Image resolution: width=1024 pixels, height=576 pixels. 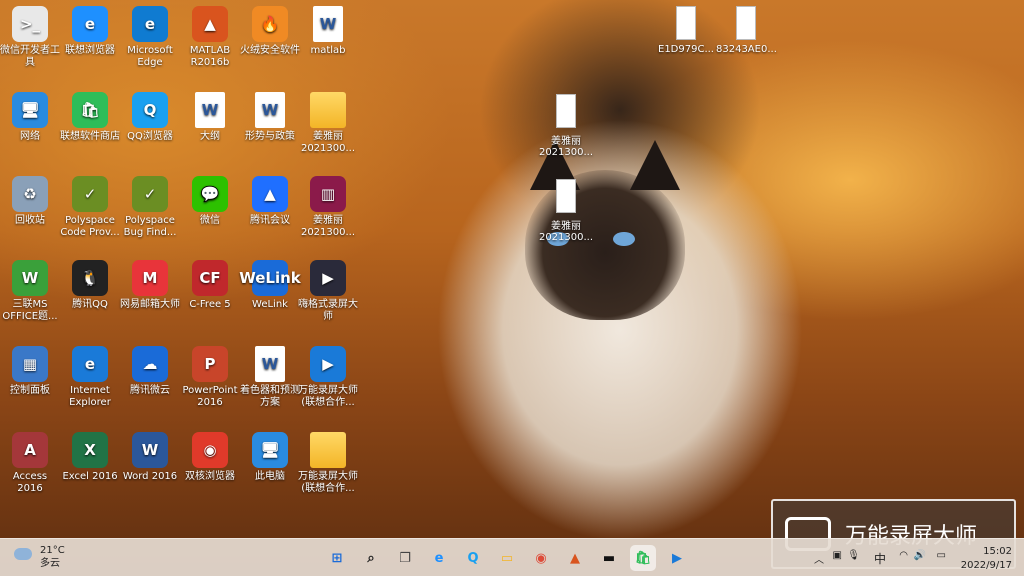 I want to click on desktop-icon: W Word 2016, so click(x=150, y=455).